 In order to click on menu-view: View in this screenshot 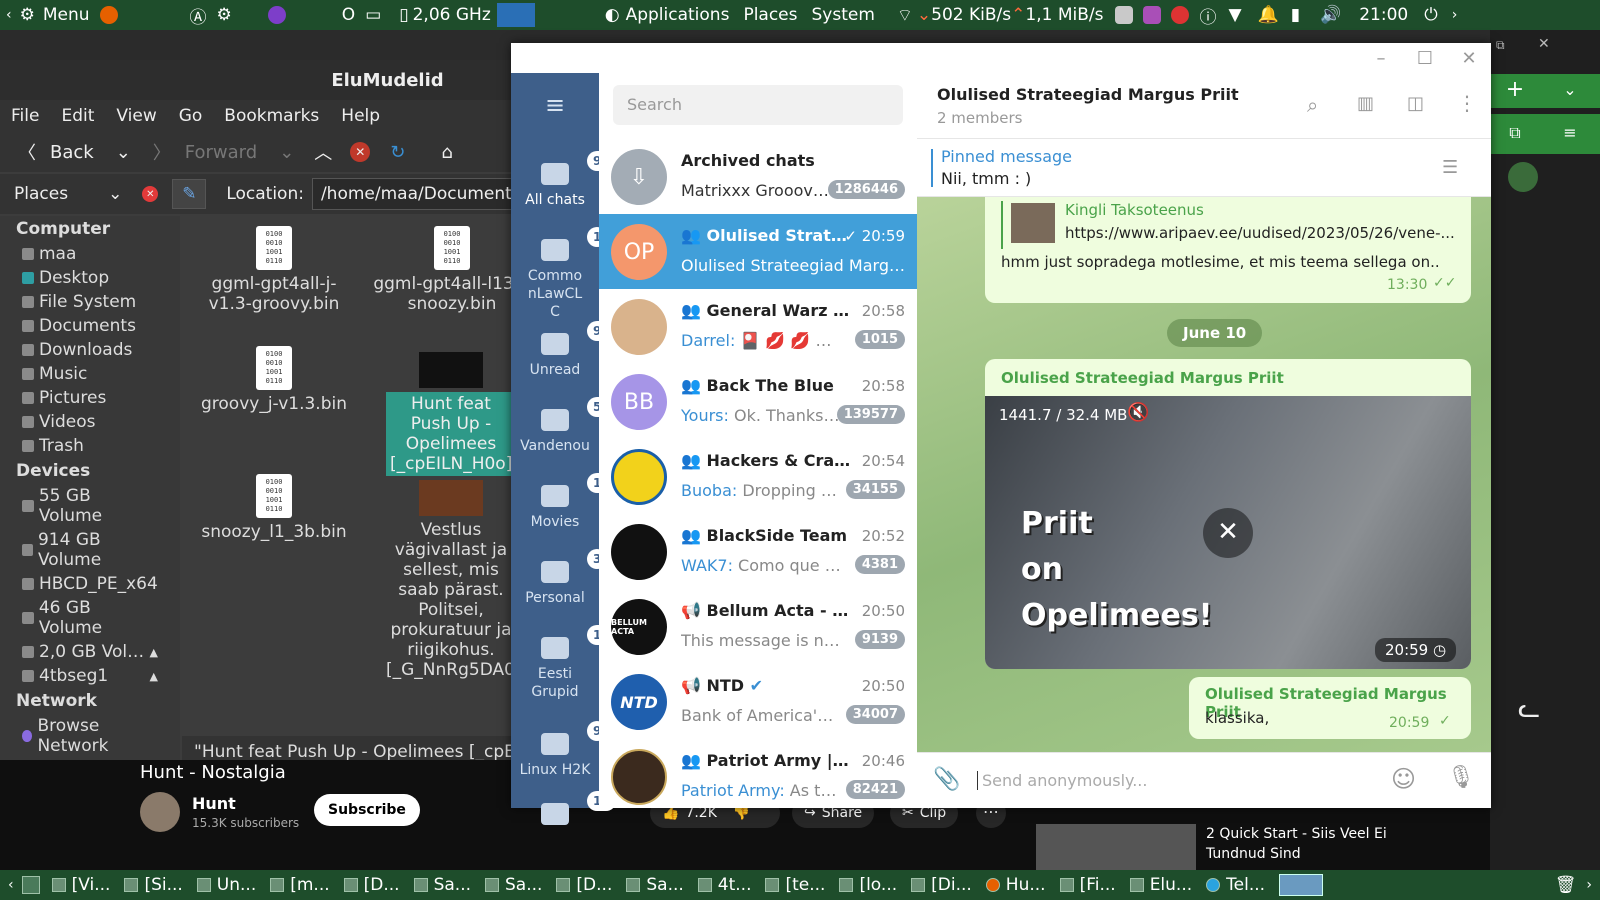, I will do `click(136, 116)`.